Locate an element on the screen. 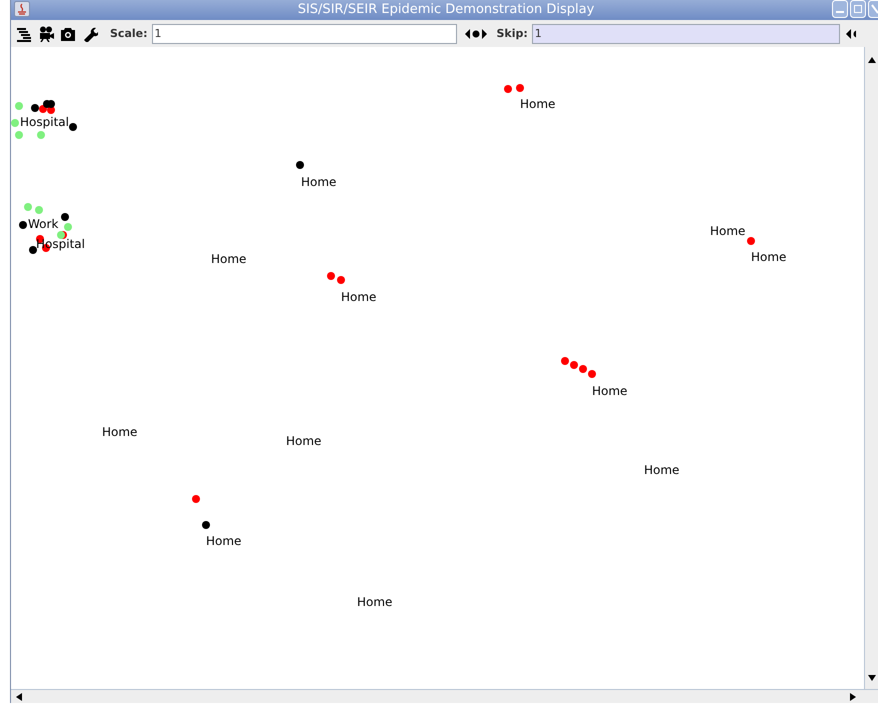 This screenshot has width=878, height=719. vertical-scrollbar is located at coordinates (871, 368).